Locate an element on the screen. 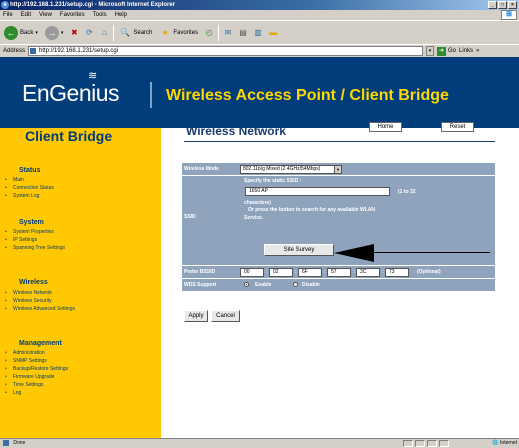 The height and width of the screenshot is (448, 519). prefer-bssid-label: Prefer BSSID is located at coordinates (200, 272).